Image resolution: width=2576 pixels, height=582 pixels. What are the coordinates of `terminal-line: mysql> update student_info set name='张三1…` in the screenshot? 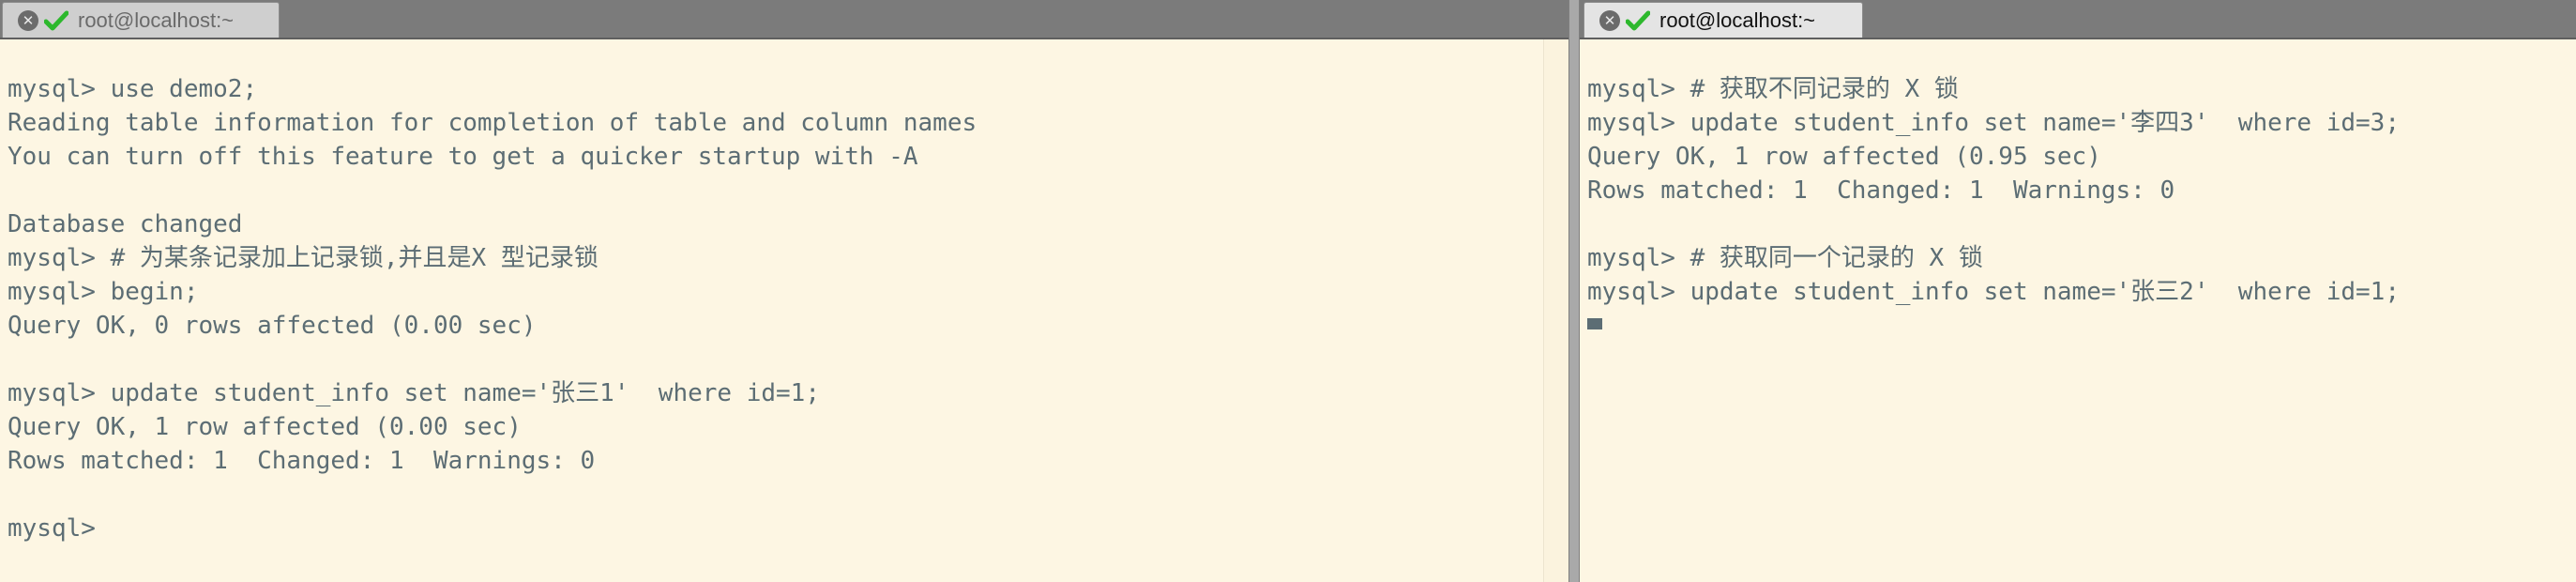 It's located at (414, 393).